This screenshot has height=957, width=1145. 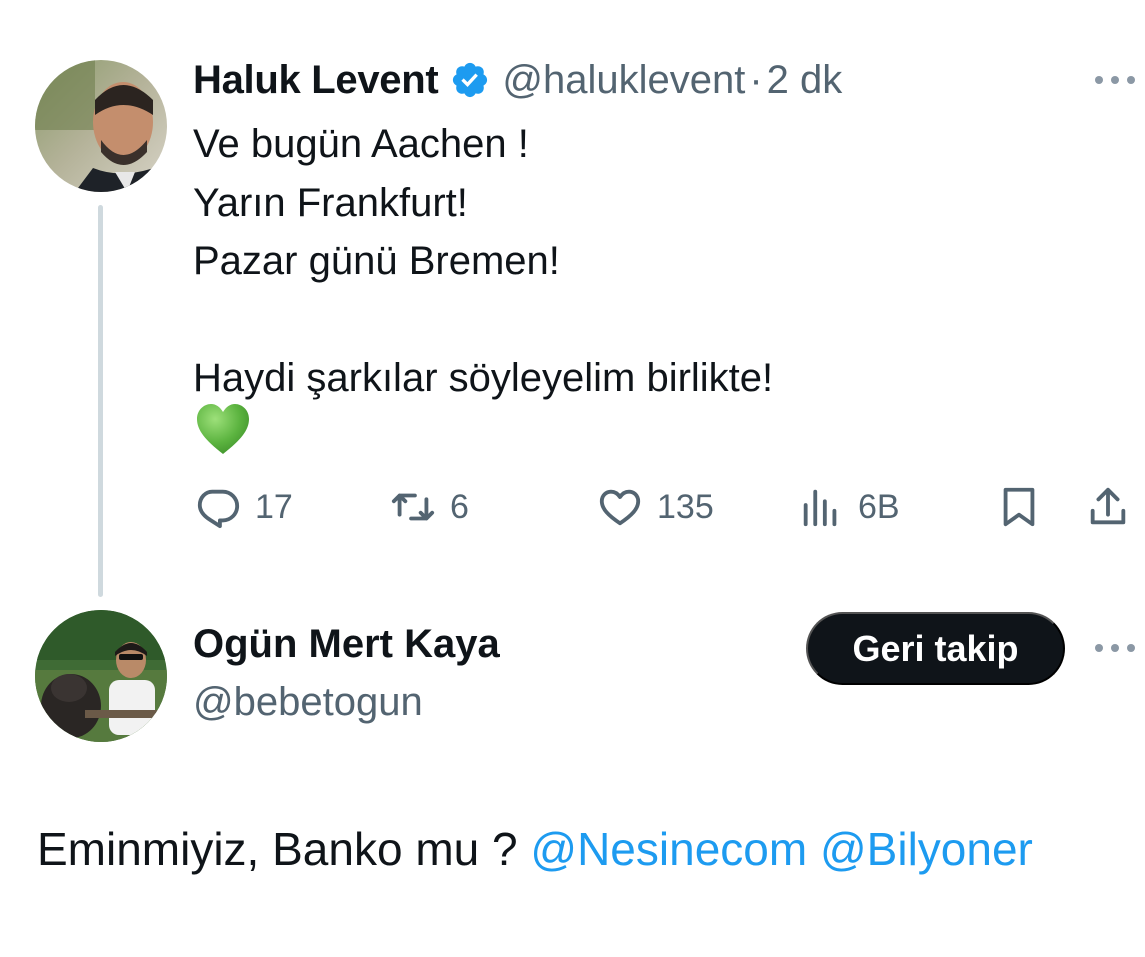 What do you see at coordinates (330, 202) in the screenshot?
I see `tweet-line: Yarın Frankfurt!` at bounding box center [330, 202].